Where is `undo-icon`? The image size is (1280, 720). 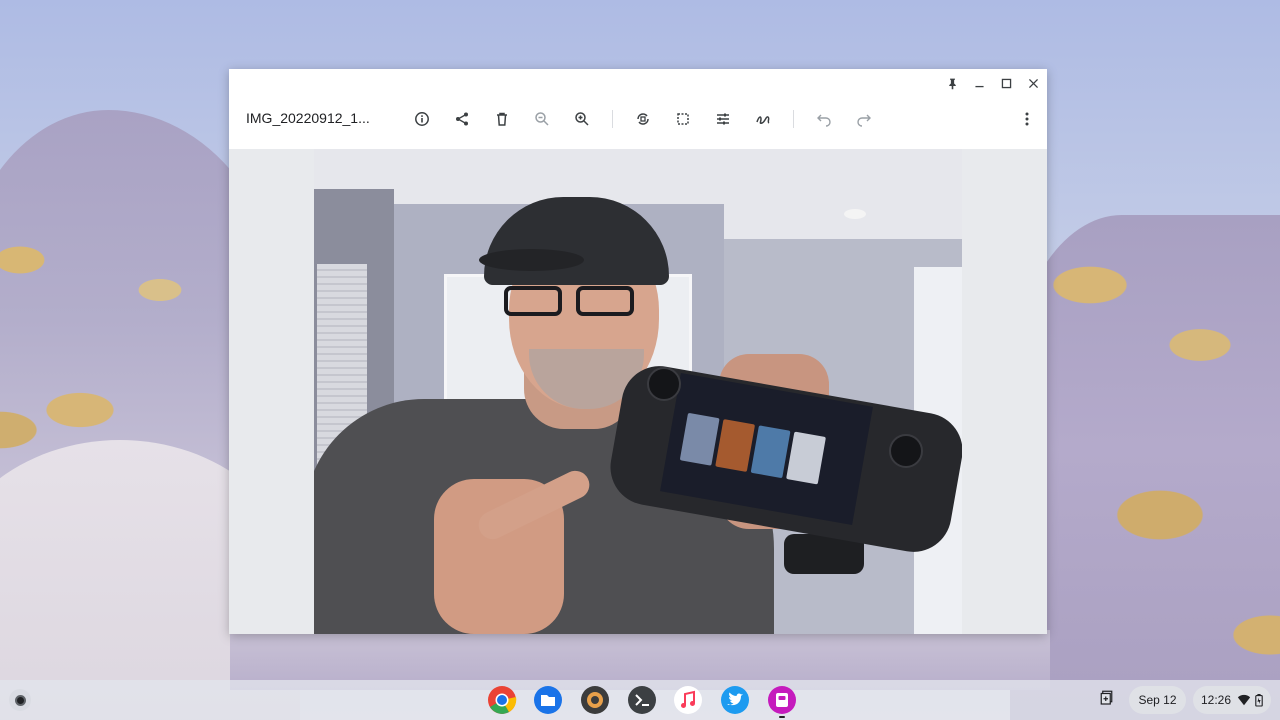 undo-icon is located at coordinates (824, 119).